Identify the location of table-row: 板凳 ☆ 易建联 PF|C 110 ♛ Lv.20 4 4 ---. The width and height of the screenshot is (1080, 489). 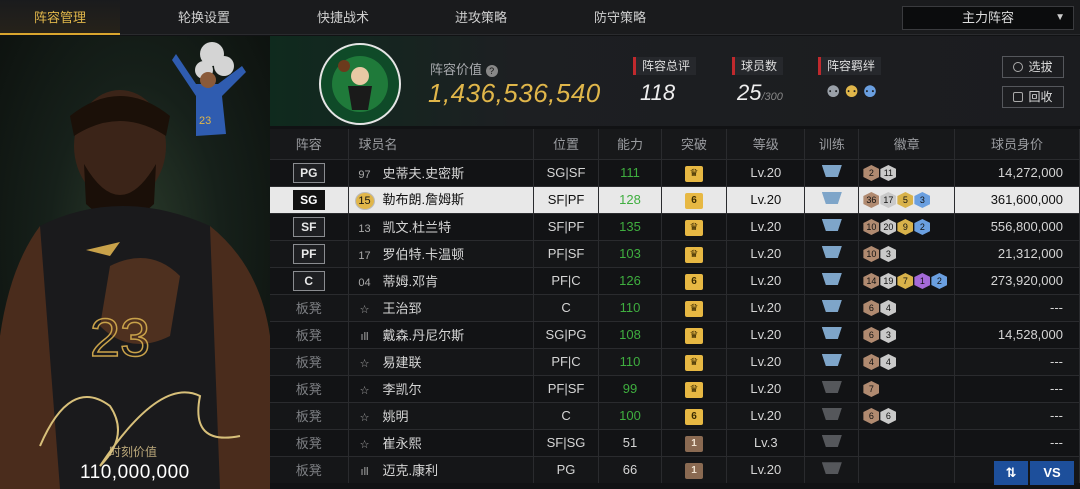
(675, 361).